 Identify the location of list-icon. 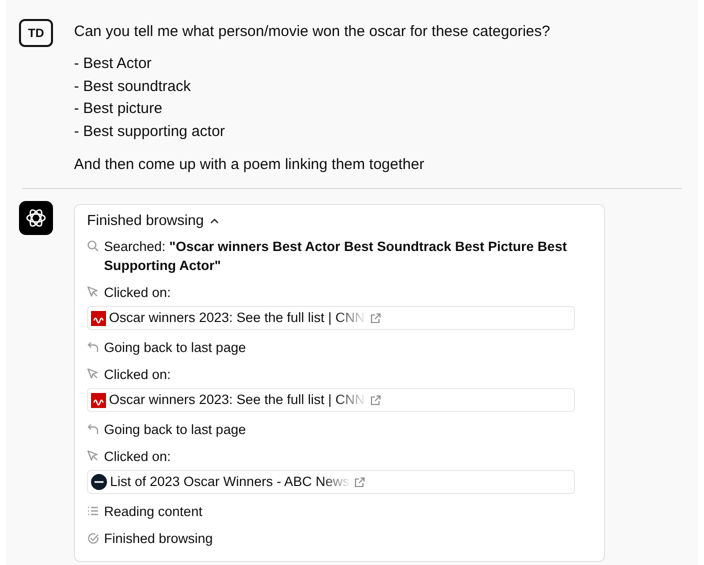
(93, 511).